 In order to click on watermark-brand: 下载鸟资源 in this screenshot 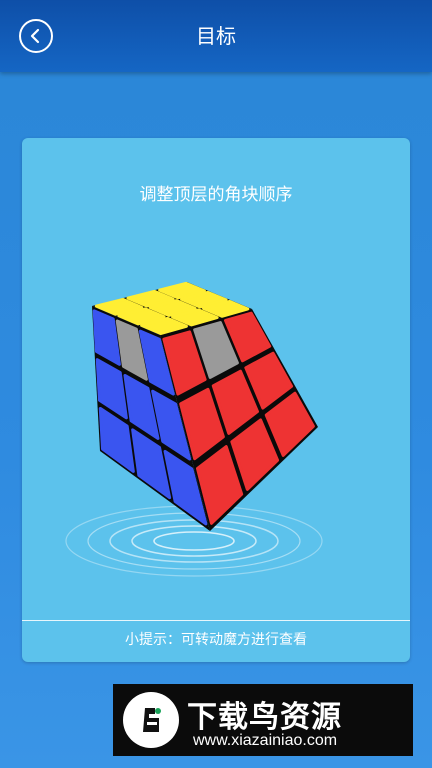, I will do `click(264, 717)`.